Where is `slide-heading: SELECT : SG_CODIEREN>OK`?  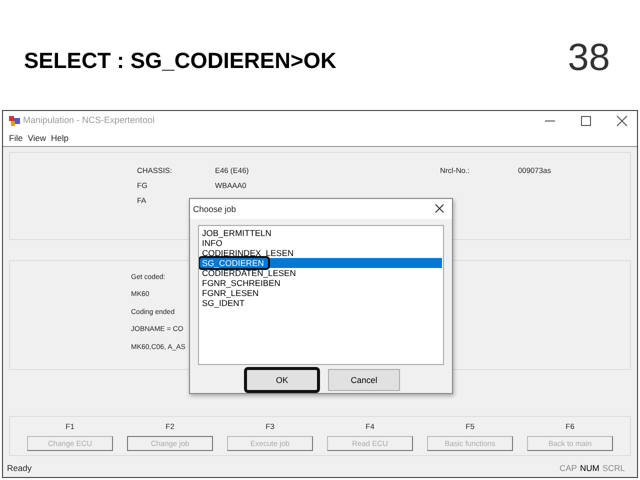 slide-heading: SELECT : SG_CODIEREN>OK is located at coordinates (180, 61).